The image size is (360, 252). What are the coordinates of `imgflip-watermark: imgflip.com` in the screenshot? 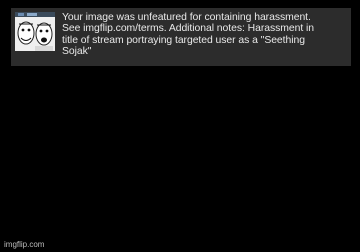 It's located at (24, 244).